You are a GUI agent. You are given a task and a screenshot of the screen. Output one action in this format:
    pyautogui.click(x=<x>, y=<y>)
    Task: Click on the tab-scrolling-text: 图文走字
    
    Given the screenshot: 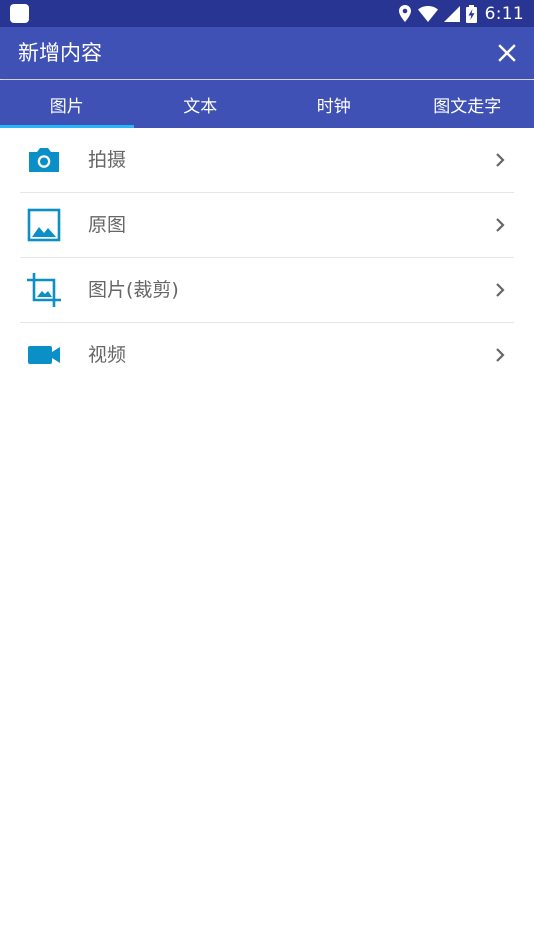 What is the action you would take?
    pyautogui.click(x=467, y=104)
    